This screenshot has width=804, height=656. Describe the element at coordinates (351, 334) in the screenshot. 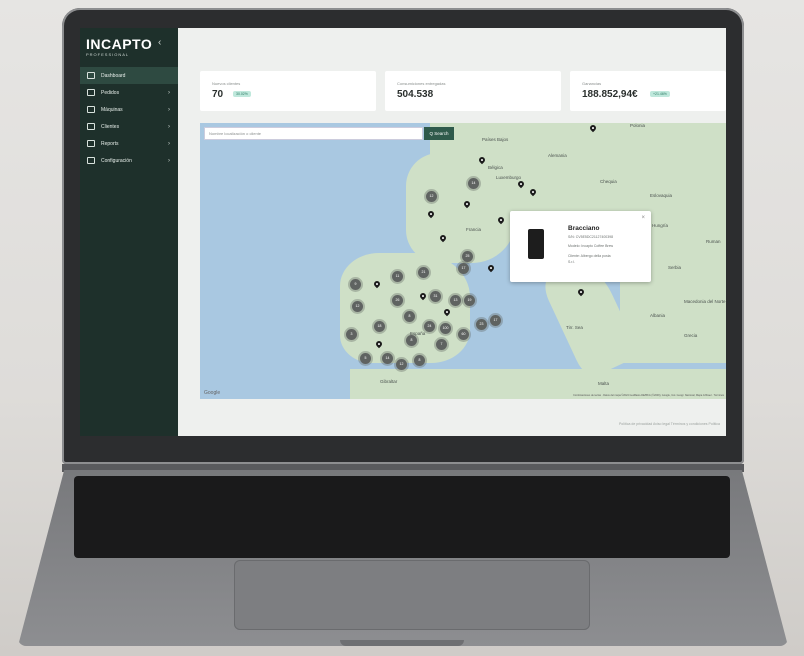

I see `map-cluster: 3` at that location.